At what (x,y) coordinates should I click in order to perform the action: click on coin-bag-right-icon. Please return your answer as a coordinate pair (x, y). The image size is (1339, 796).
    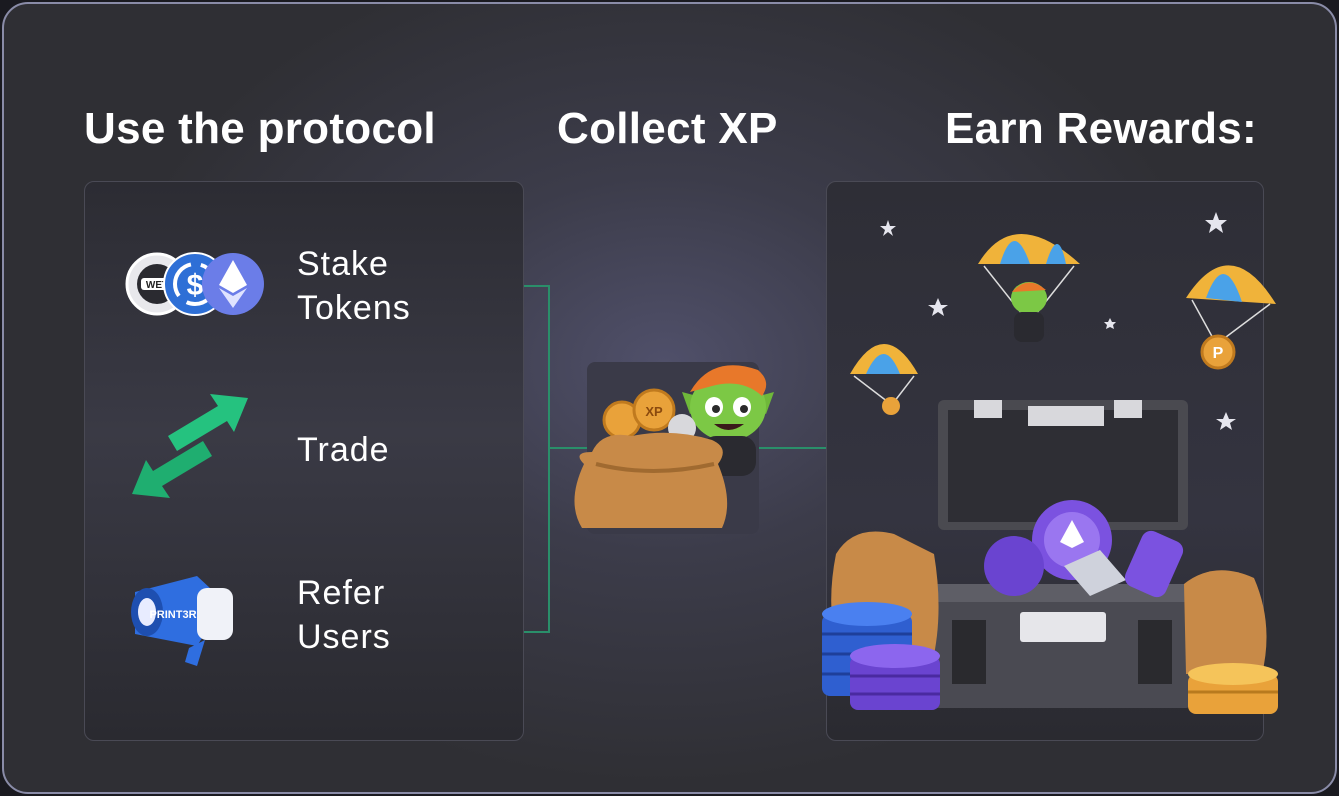
    Looking at the image, I should click on (1225, 622).